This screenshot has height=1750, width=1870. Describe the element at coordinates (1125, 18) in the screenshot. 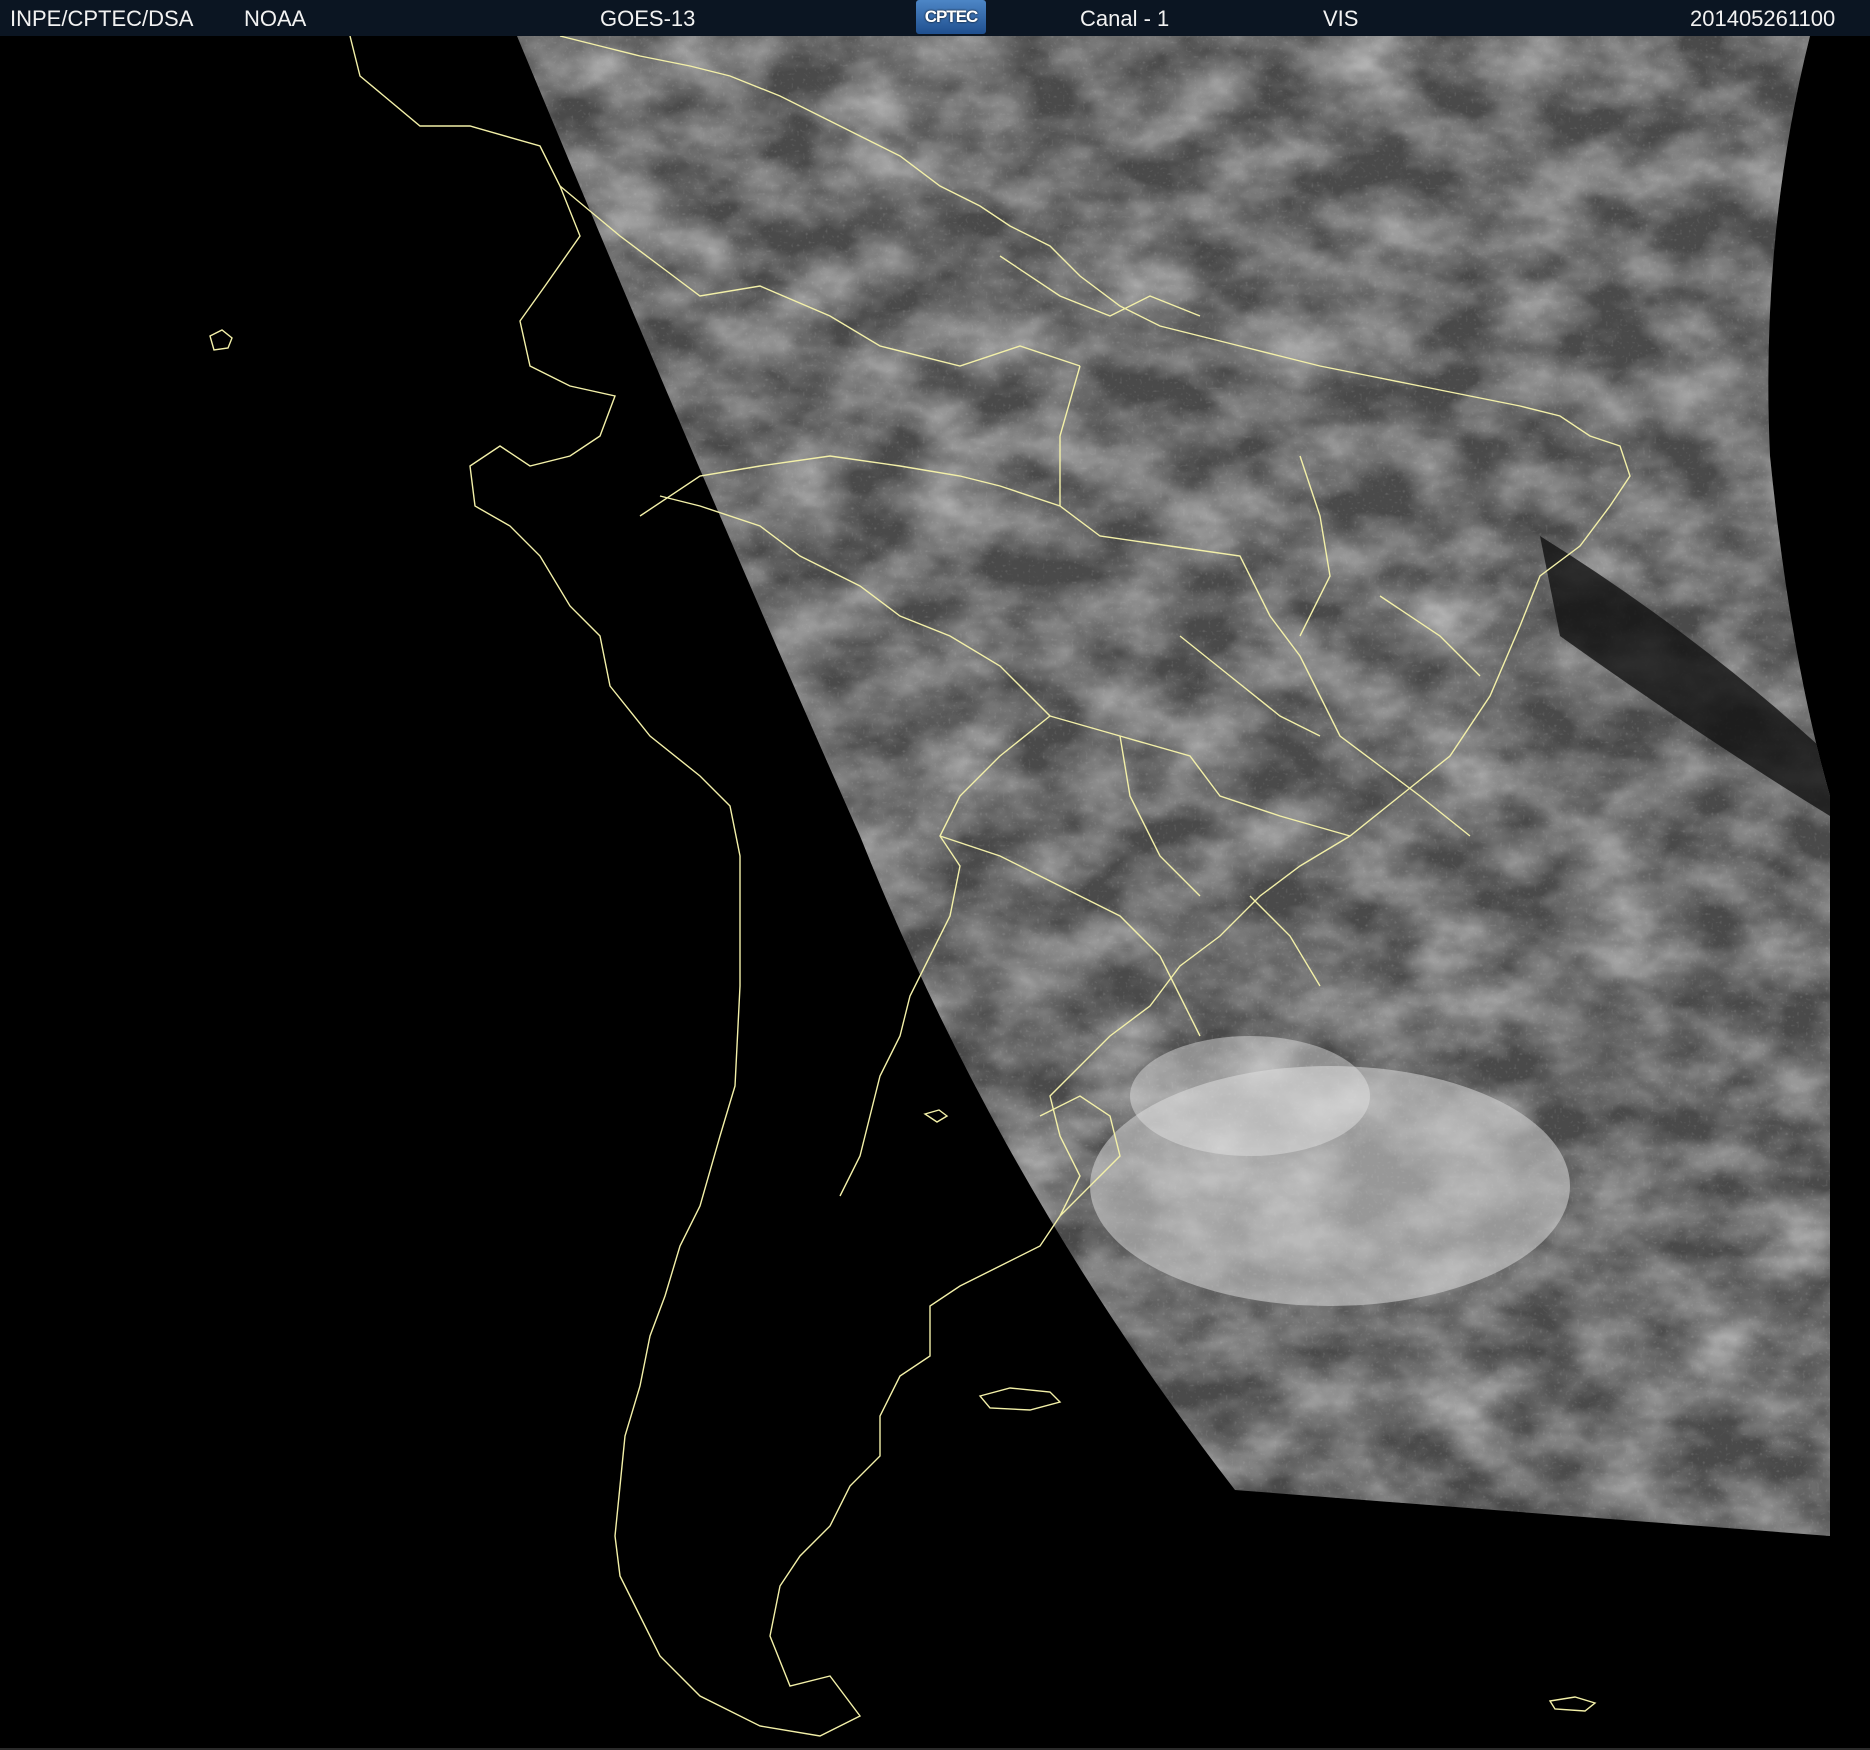

I see `channel-label: Canal - 1` at that location.